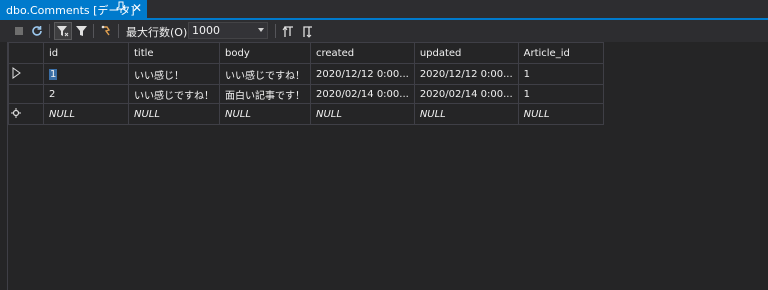 The width and height of the screenshot is (768, 290). Describe the element at coordinates (265, 114) in the screenshot. I see `cell-body: NULL` at that location.